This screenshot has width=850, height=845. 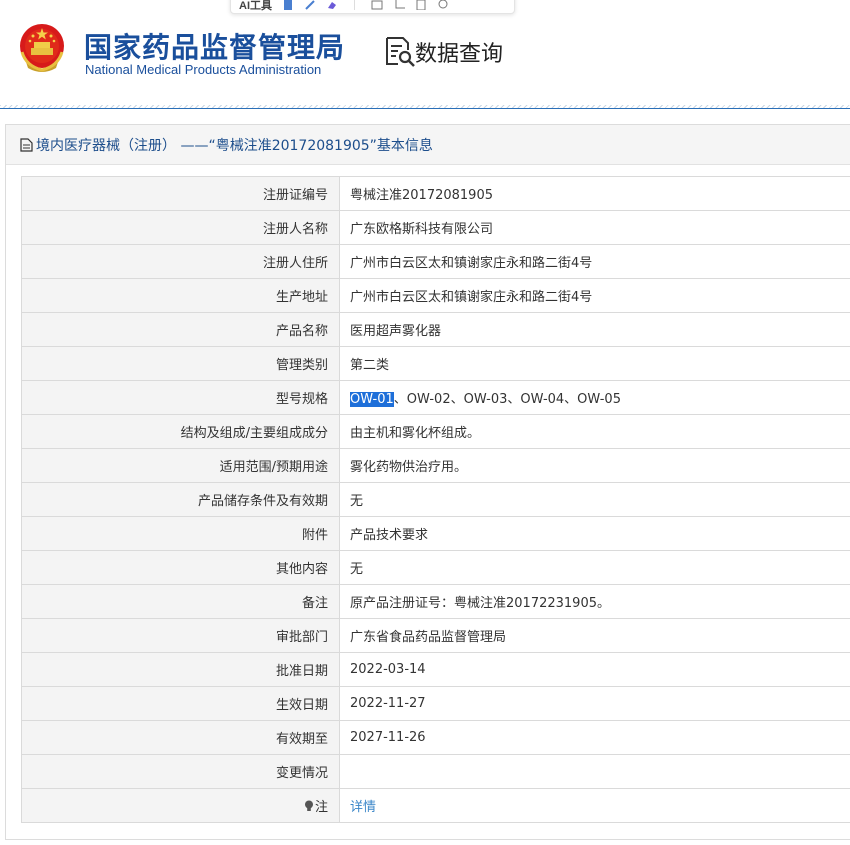 What do you see at coordinates (180, 567) in the screenshot?
I see `row-label: 其他内容` at bounding box center [180, 567].